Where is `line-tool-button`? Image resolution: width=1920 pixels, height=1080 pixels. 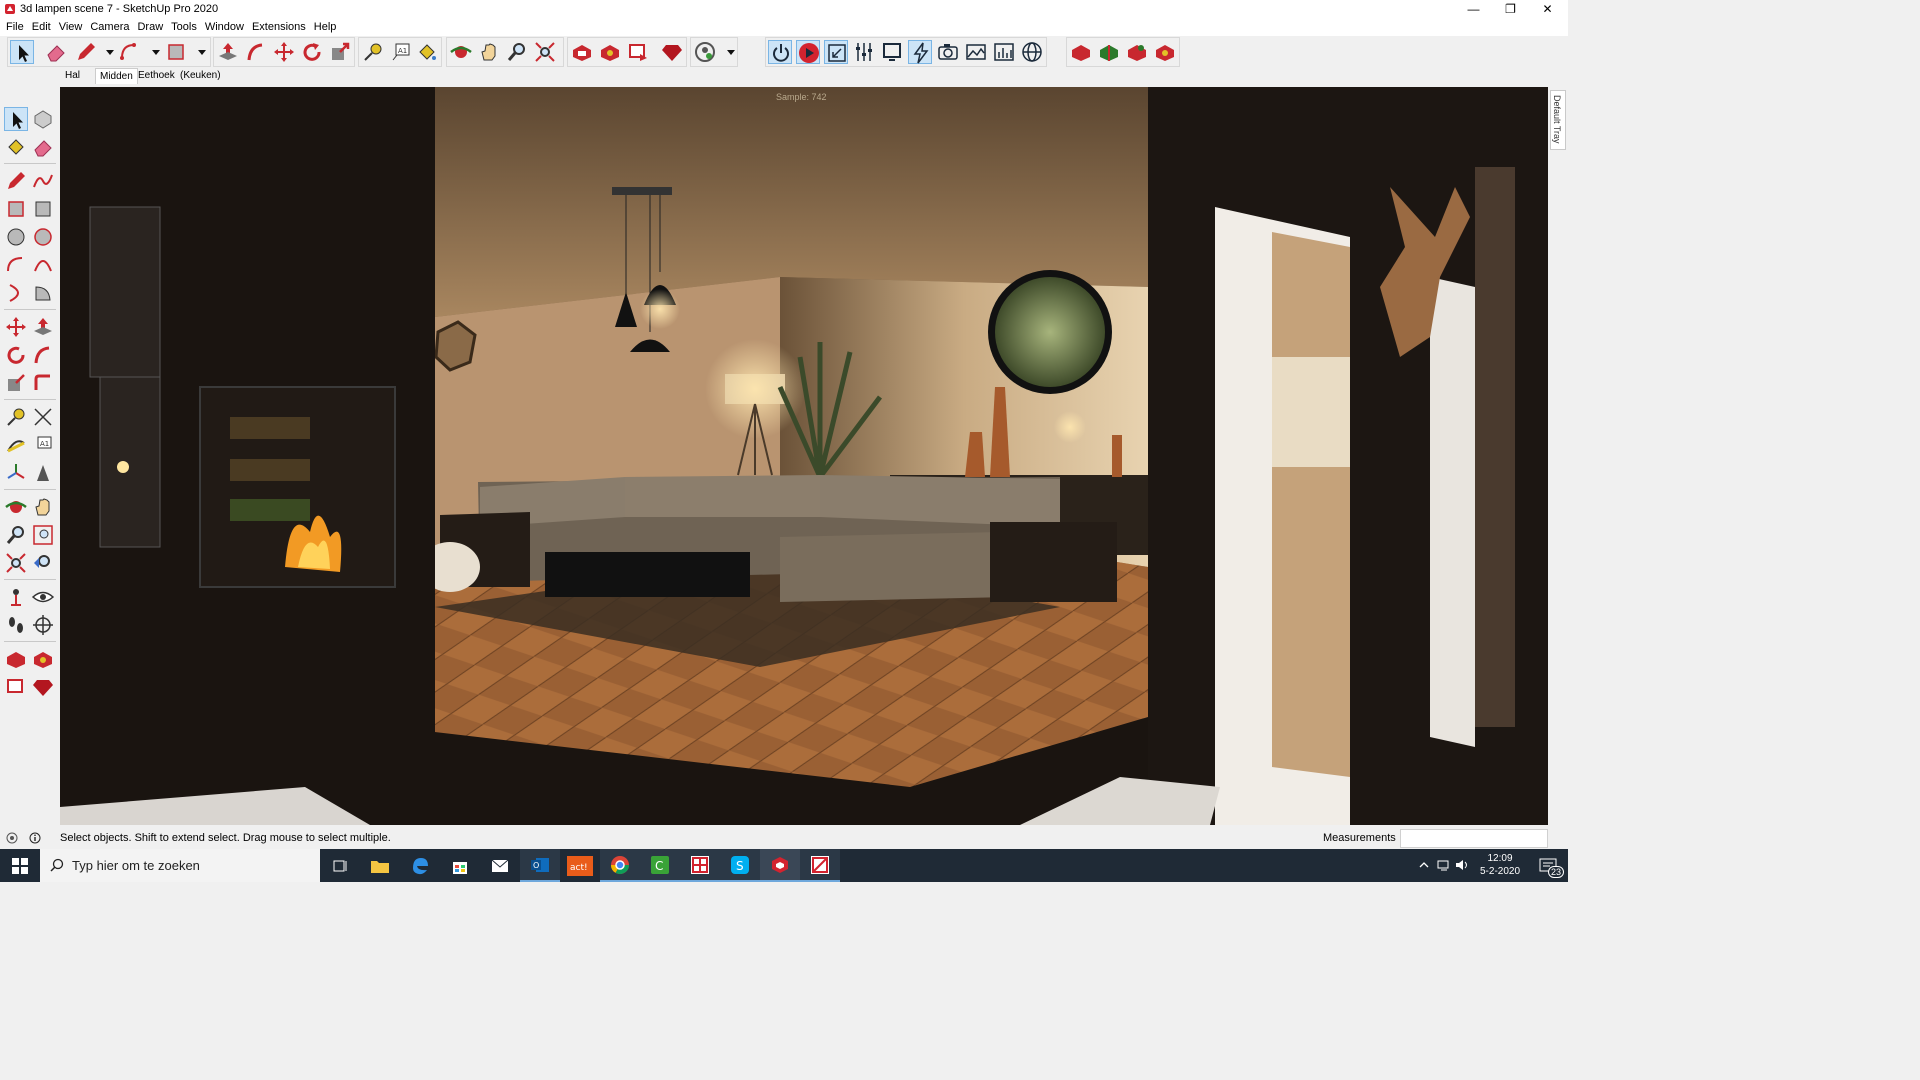
line-tool-button is located at coordinates (16, 181).